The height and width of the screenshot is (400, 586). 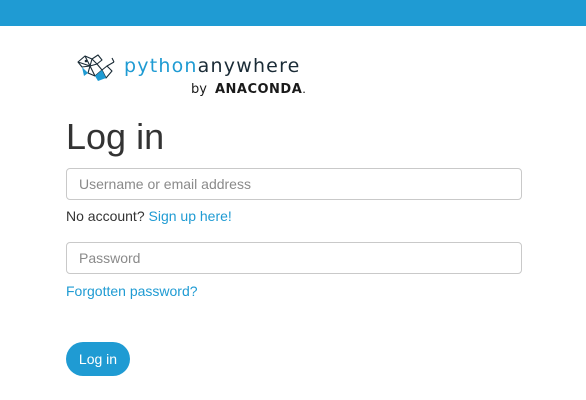 What do you see at coordinates (96, 67) in the screenshot?
I see `python-snake-logo-icon` at bounding box center [96, 67].